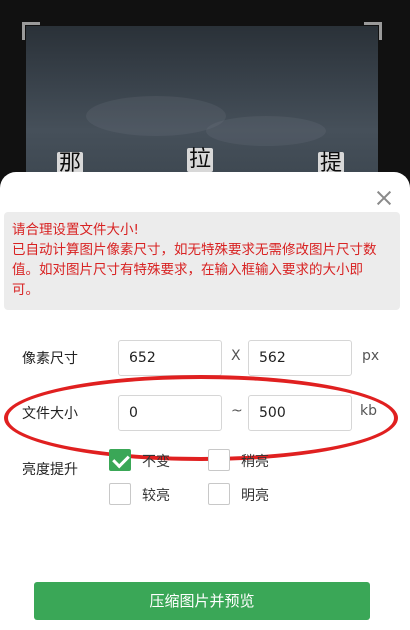  Describe the element at coordinates (120, 494) in the screenshot. I see `brightness-option-checkbox-brighter` at that location.